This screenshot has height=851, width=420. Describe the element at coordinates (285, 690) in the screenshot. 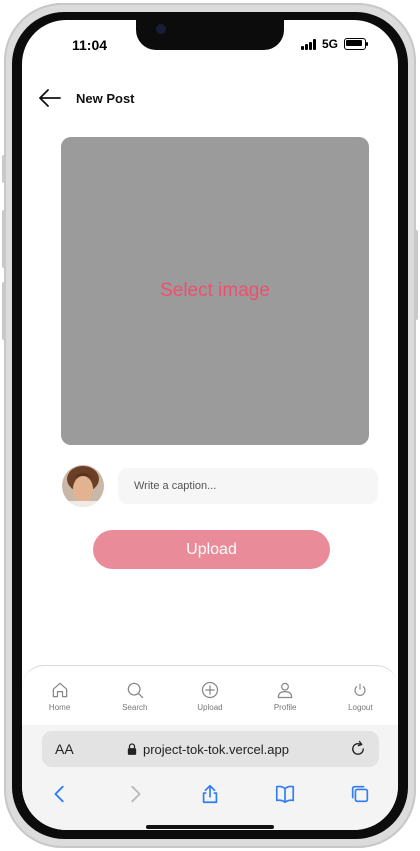

I see `user-icon` at that location.